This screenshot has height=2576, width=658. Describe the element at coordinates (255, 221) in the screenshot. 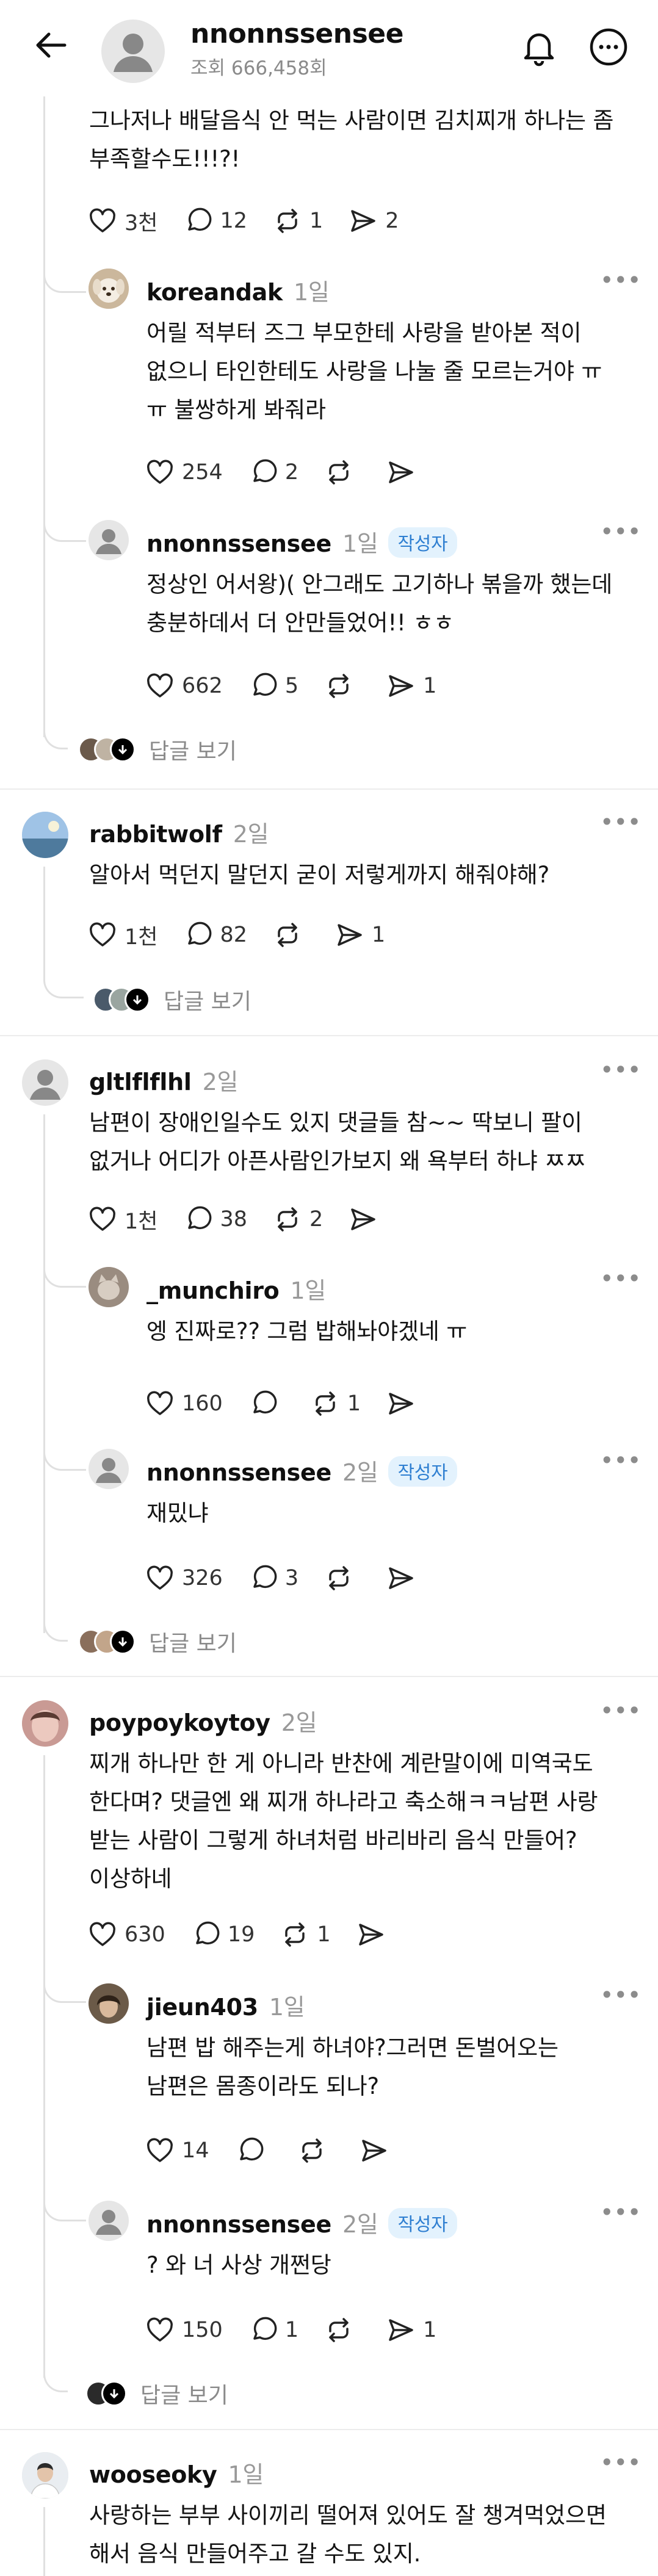

I see `comment-actions: 3천 12 1 2` at that location.